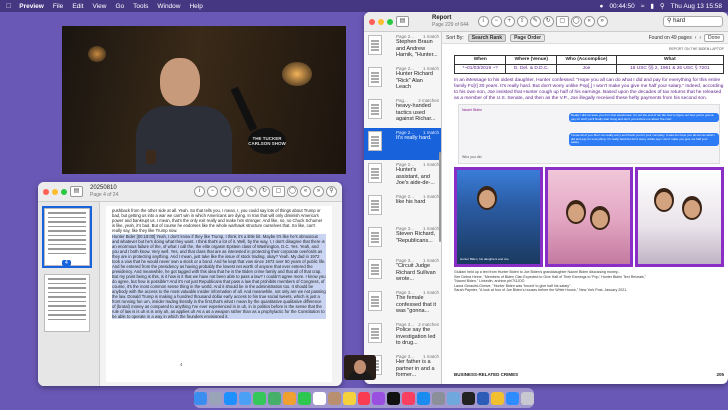 This screenshot has height=410, width=728. I want to click on done-button: Done, so click(714, 37).